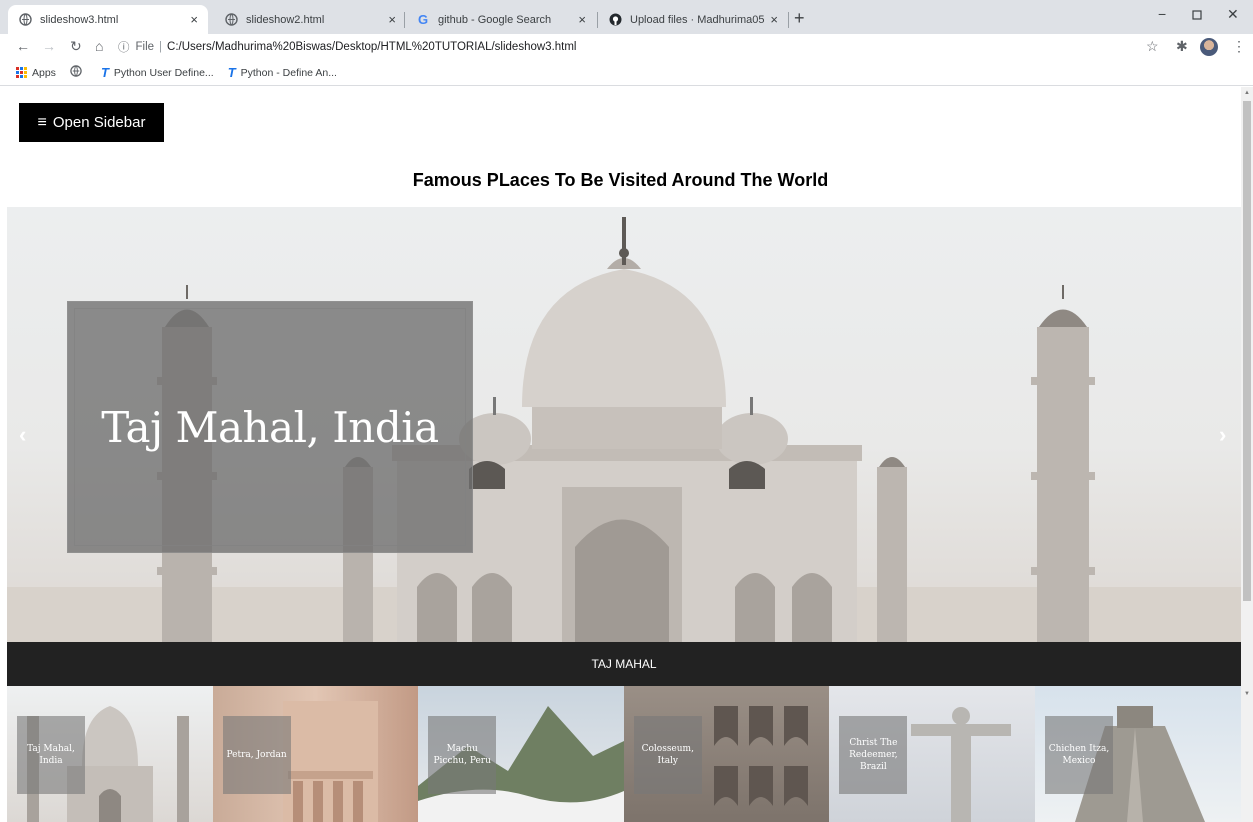 The image size is (1253, 822). I want to click on thumbnail-caption: Petra, Jordan, so click(256, 755).